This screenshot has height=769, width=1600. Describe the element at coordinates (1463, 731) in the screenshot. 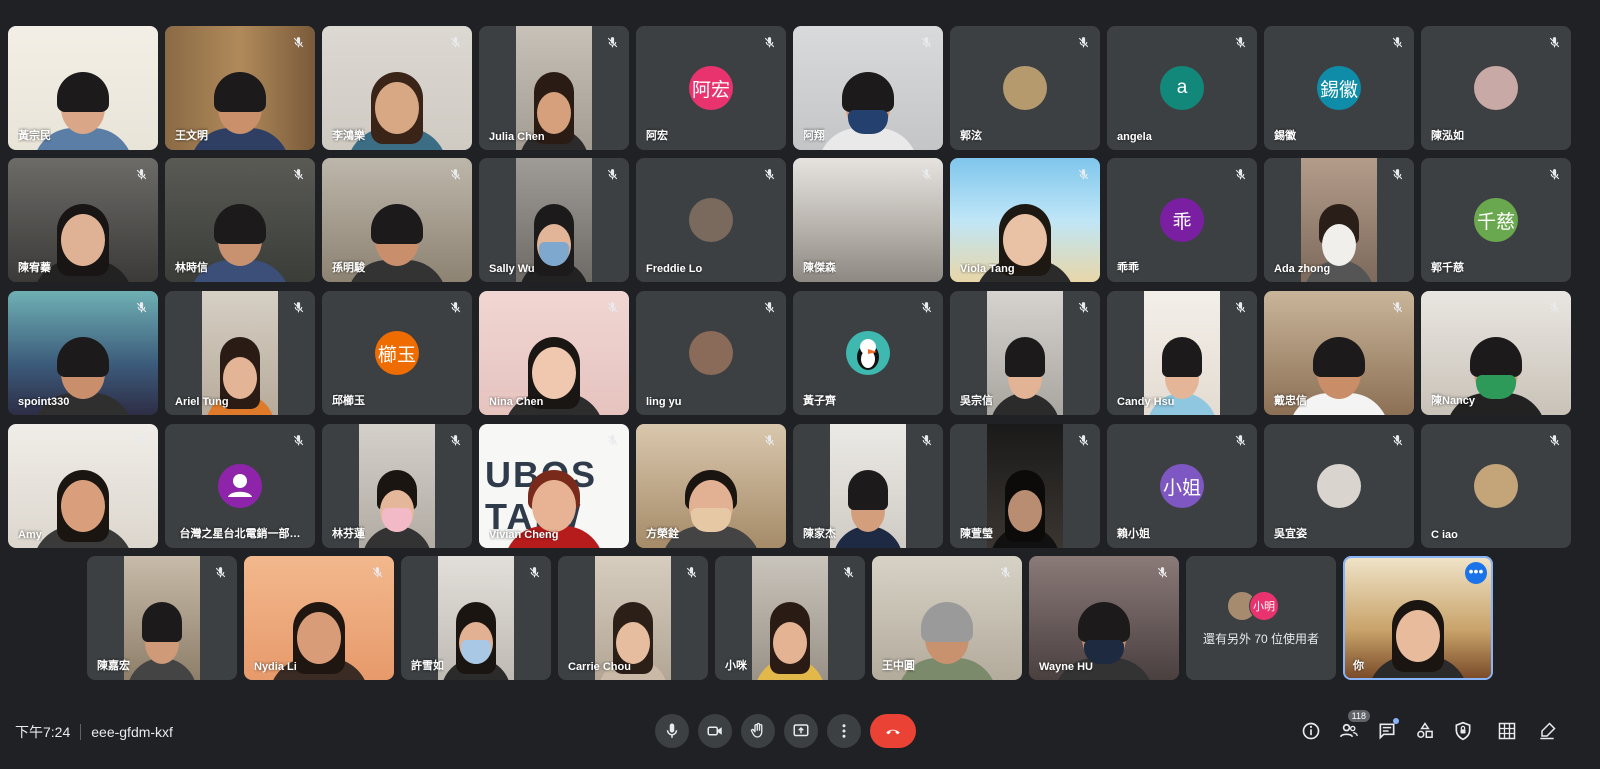

I see `host-controls-button` at that location.